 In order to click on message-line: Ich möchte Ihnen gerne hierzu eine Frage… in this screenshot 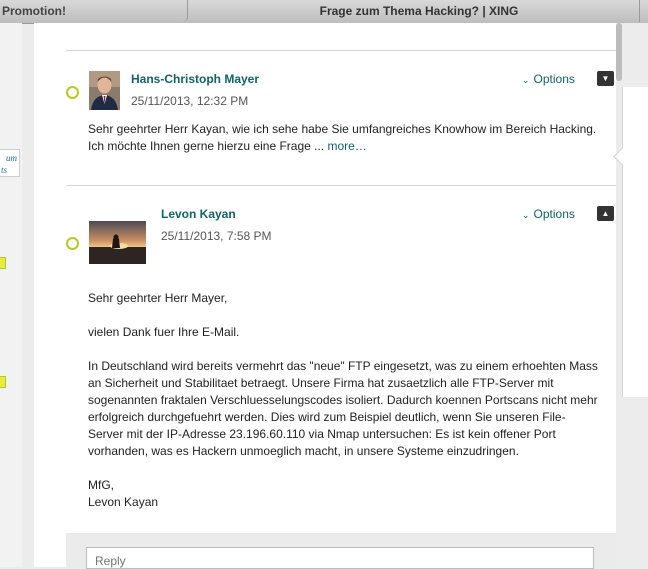, I will do `click(348, 146)`.